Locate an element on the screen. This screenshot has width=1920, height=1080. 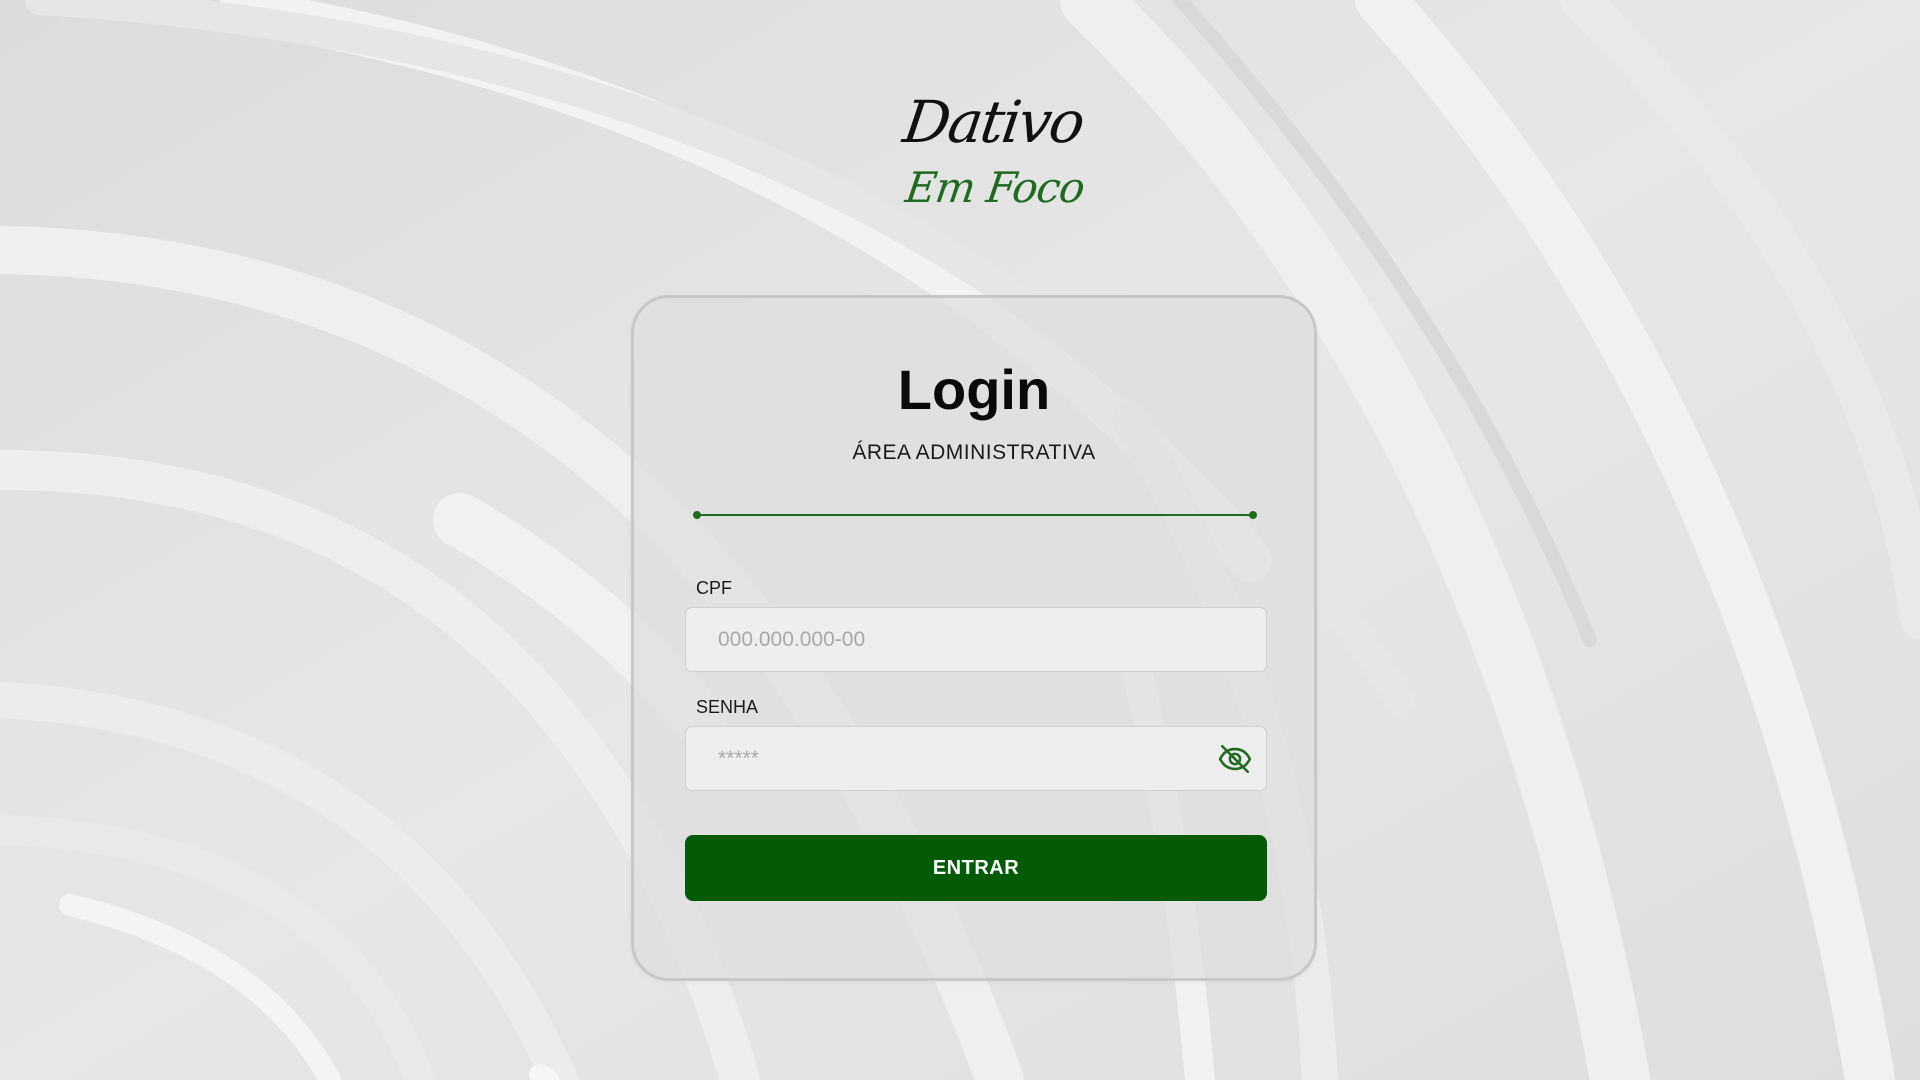
title-divider is located at coordinates (975, 515).